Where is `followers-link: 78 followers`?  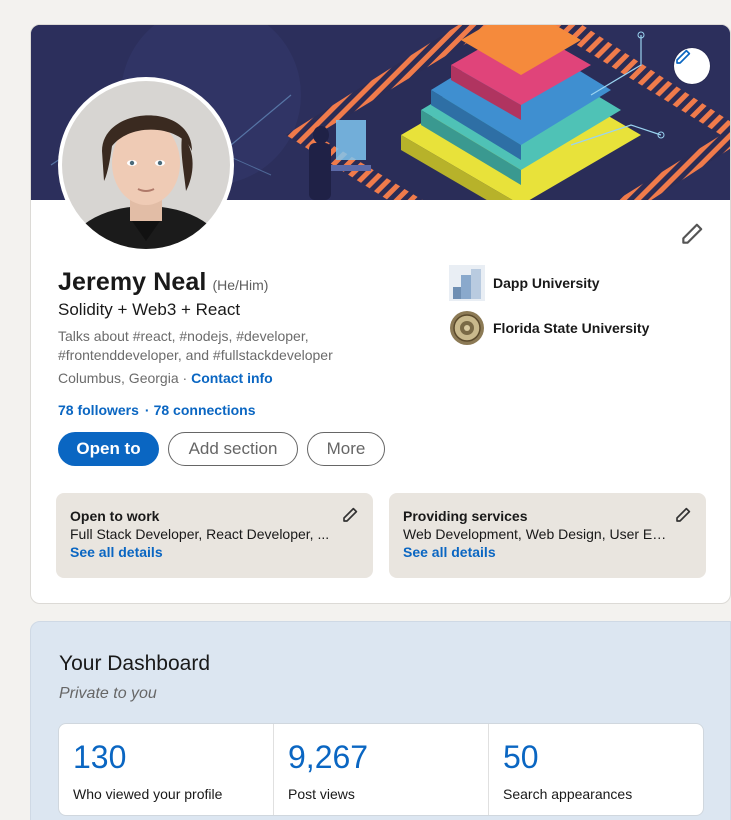
followers-link: 78 followers is located at coordinates (98, 410).